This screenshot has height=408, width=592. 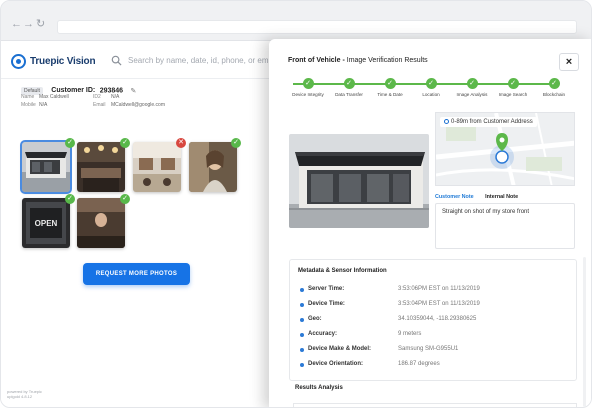 I want to click on location-dot-icon, so click(x=446, y=121).